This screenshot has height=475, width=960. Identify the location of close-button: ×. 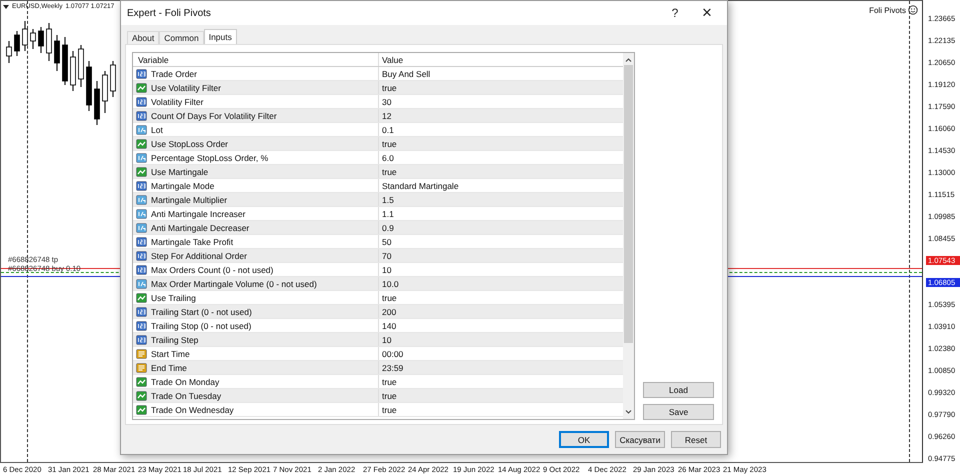
(707, 13).